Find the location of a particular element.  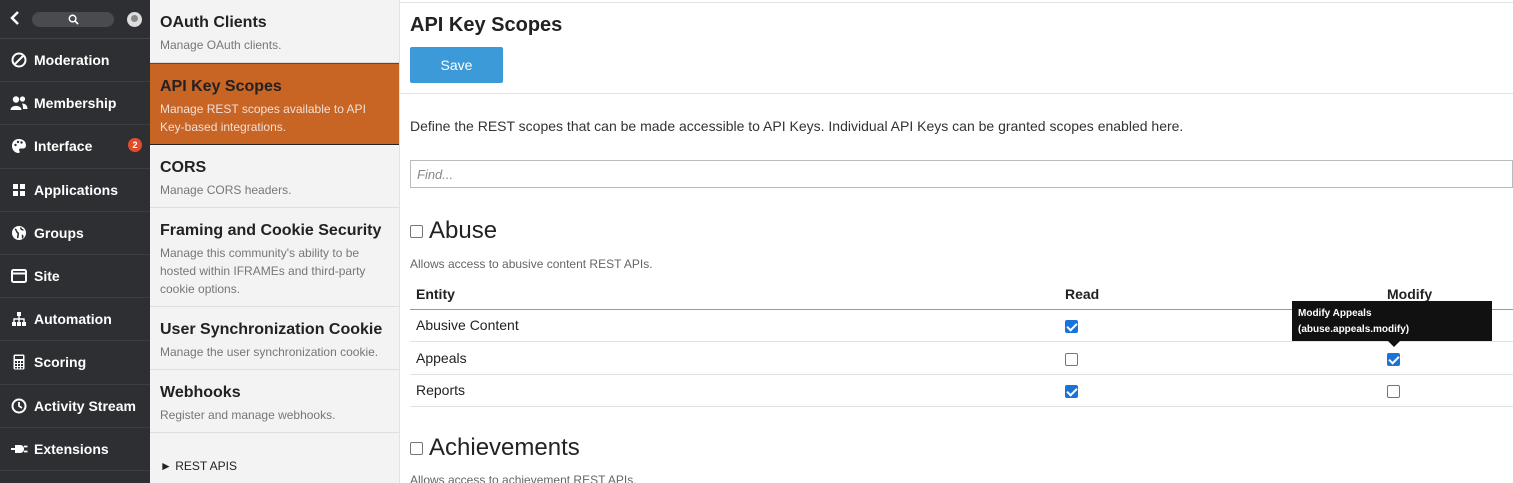

section-checkbox-abuse is located at coordinates (416, 231).